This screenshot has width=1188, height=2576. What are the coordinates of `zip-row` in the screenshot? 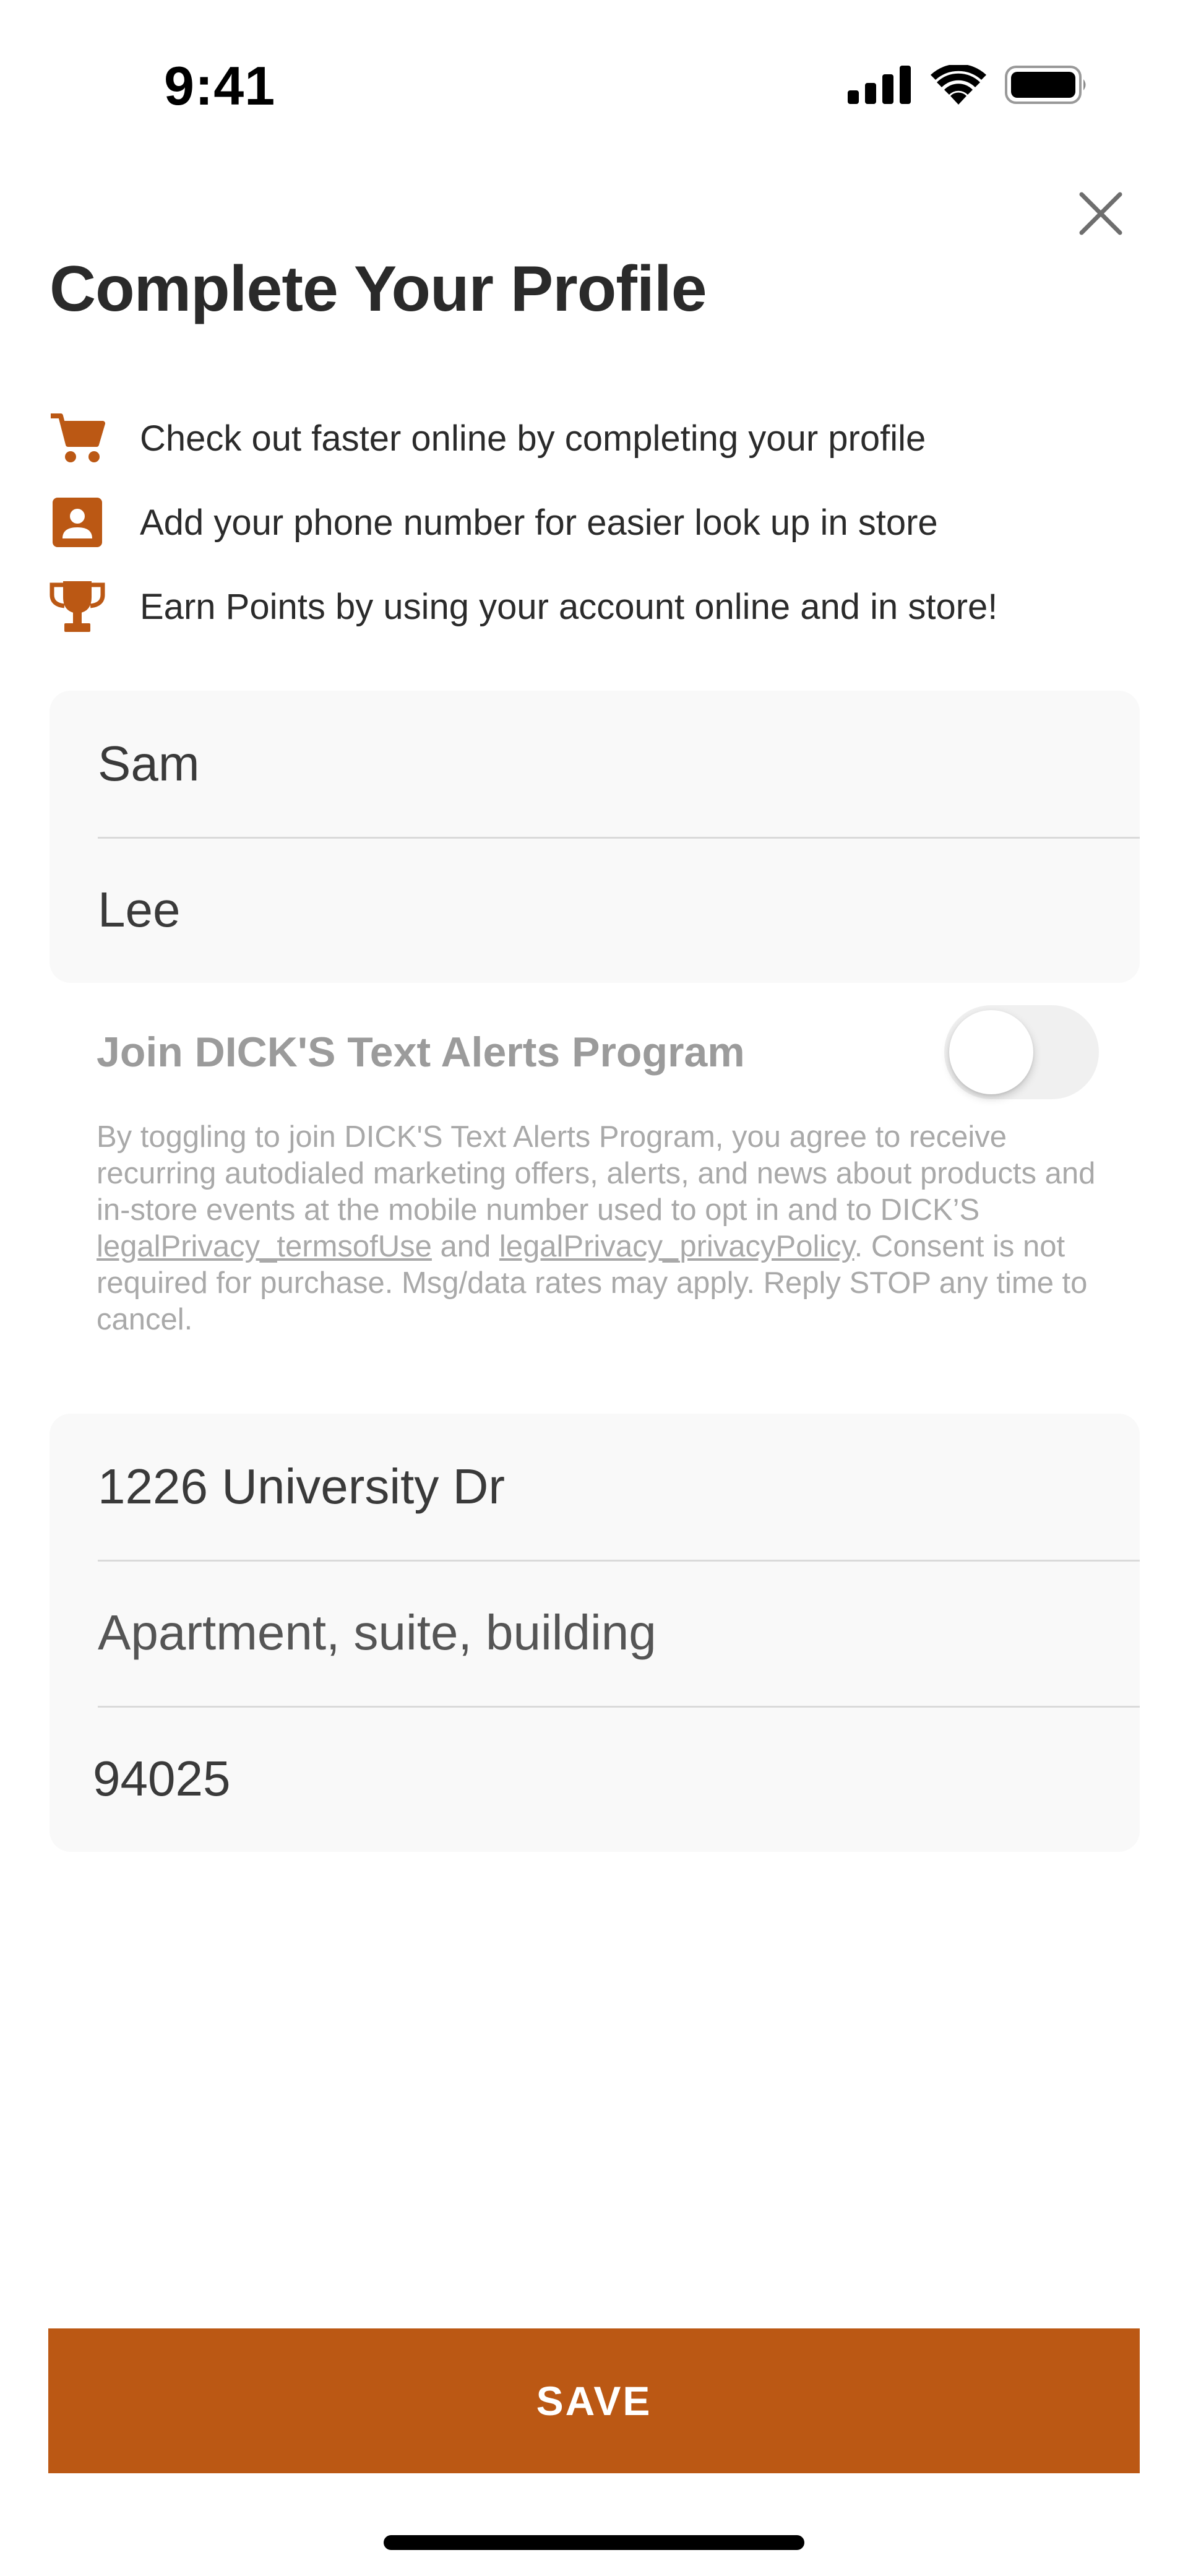 It's located at (595, 1779).